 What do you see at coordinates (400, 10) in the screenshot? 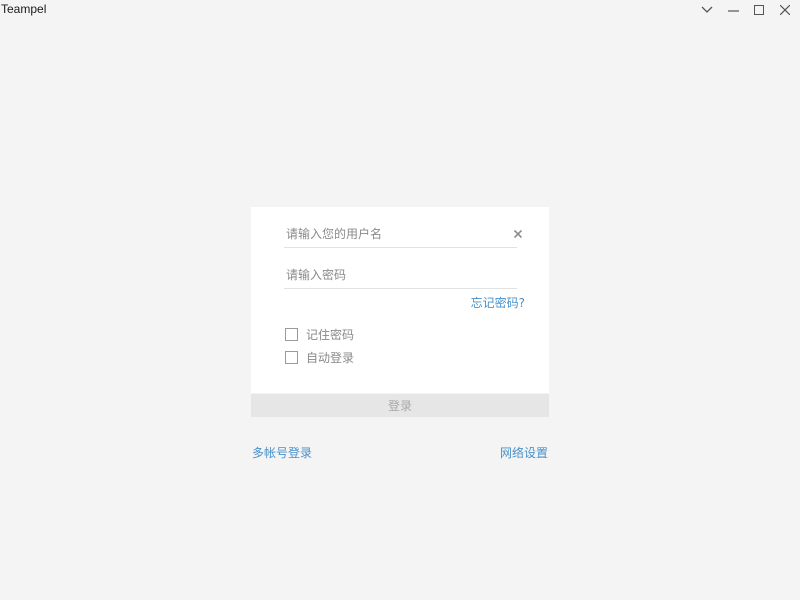
I see `title-bar: Teampel` at bounding box center [400, 10].